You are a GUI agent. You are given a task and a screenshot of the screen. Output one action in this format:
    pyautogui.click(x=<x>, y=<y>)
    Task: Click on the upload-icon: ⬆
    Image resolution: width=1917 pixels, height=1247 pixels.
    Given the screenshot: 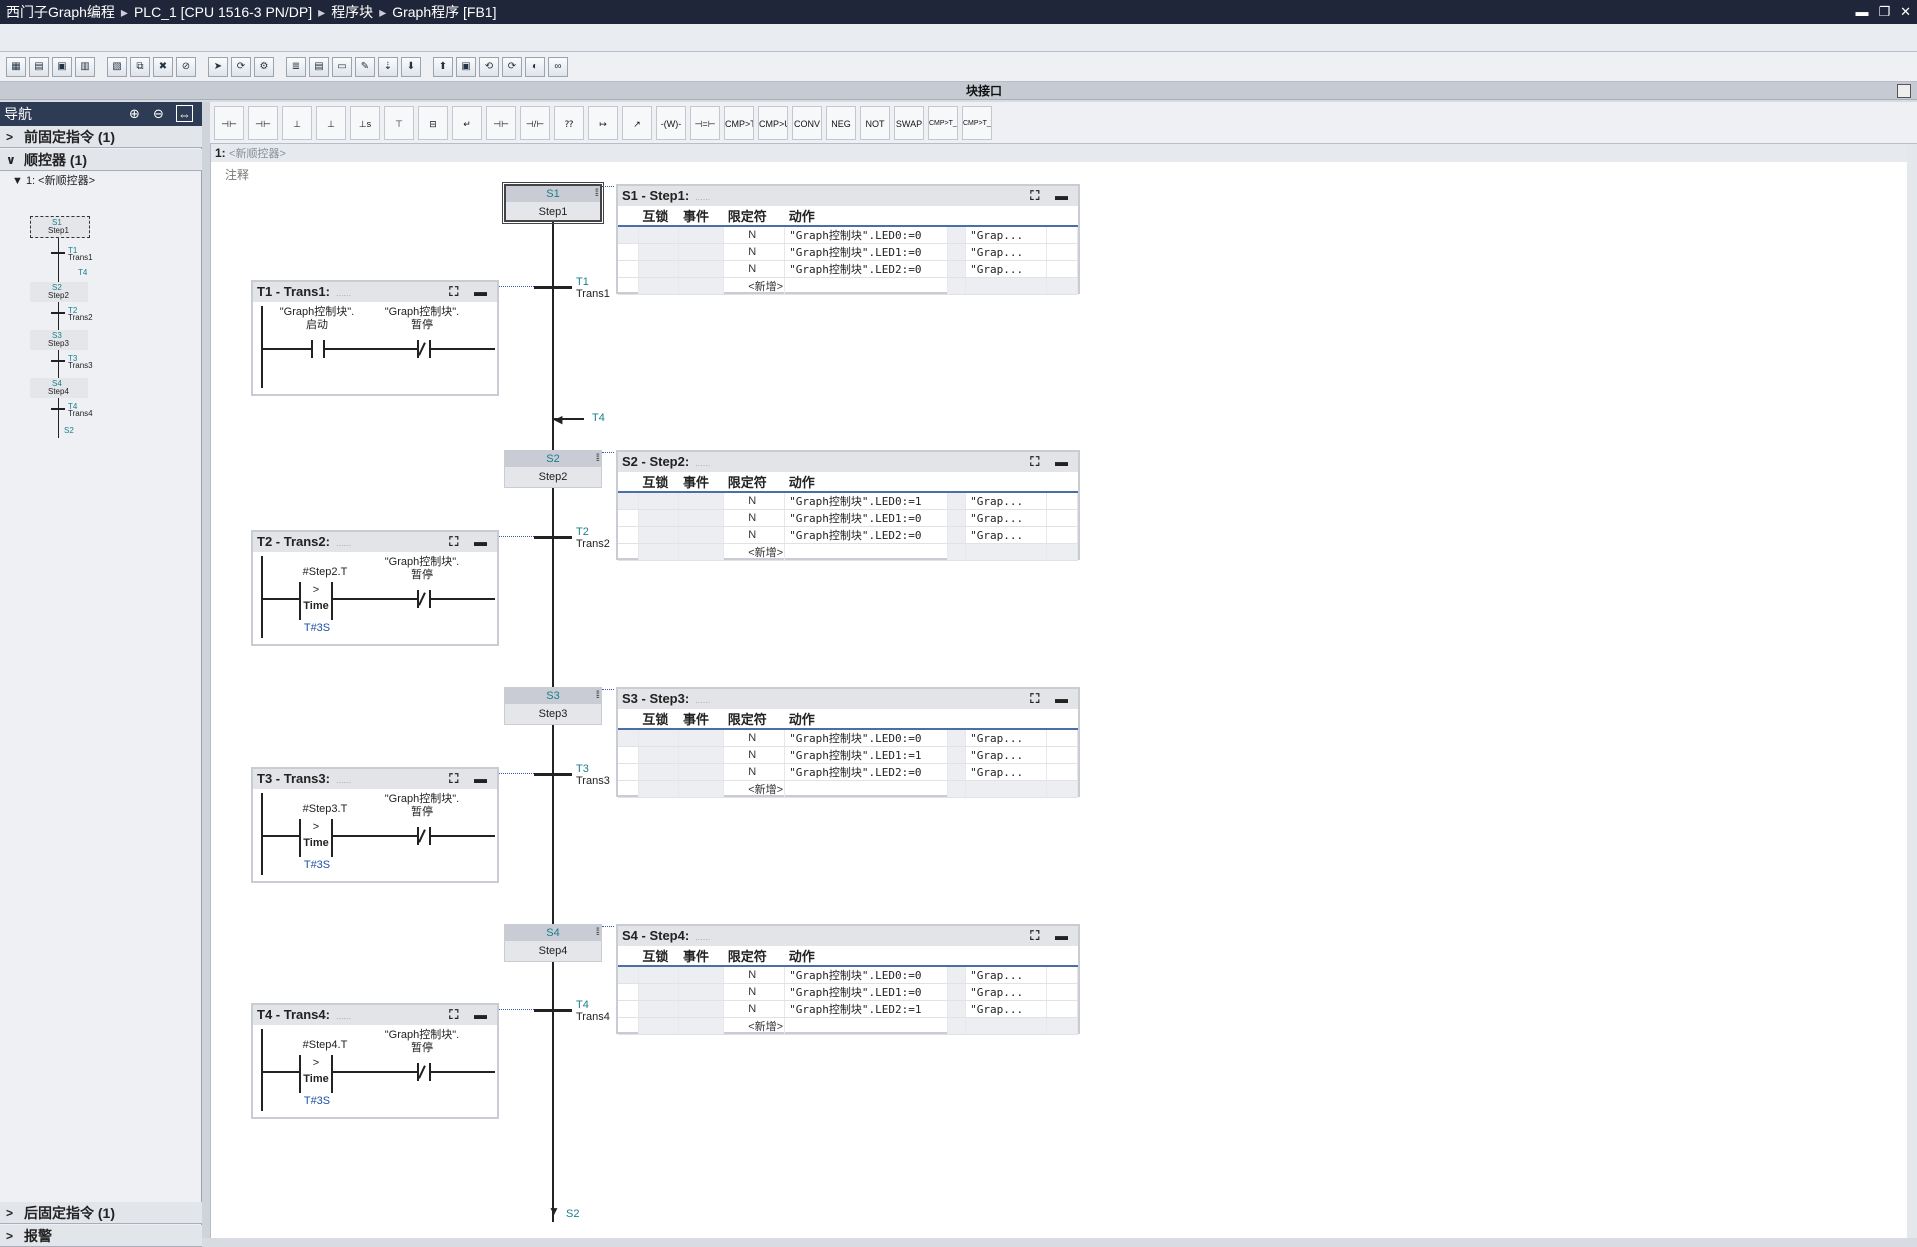 What is the action you would take?
    pyautogui.click(x=443, y=66)
    